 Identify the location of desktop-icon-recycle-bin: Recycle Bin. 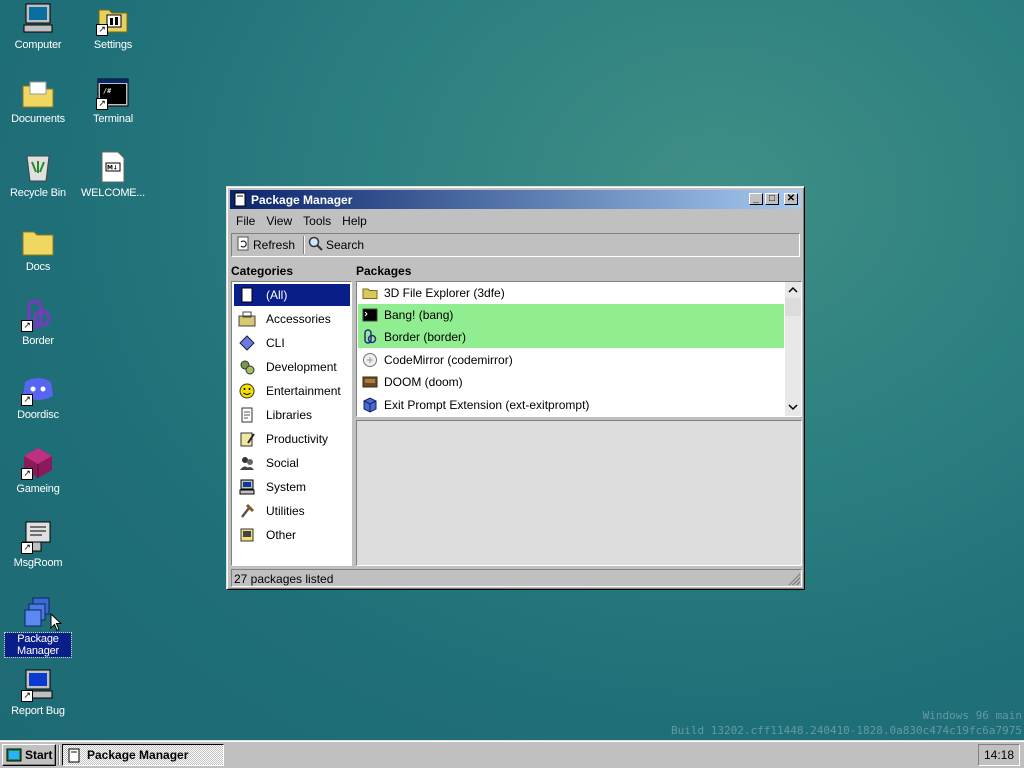
(38, 174).